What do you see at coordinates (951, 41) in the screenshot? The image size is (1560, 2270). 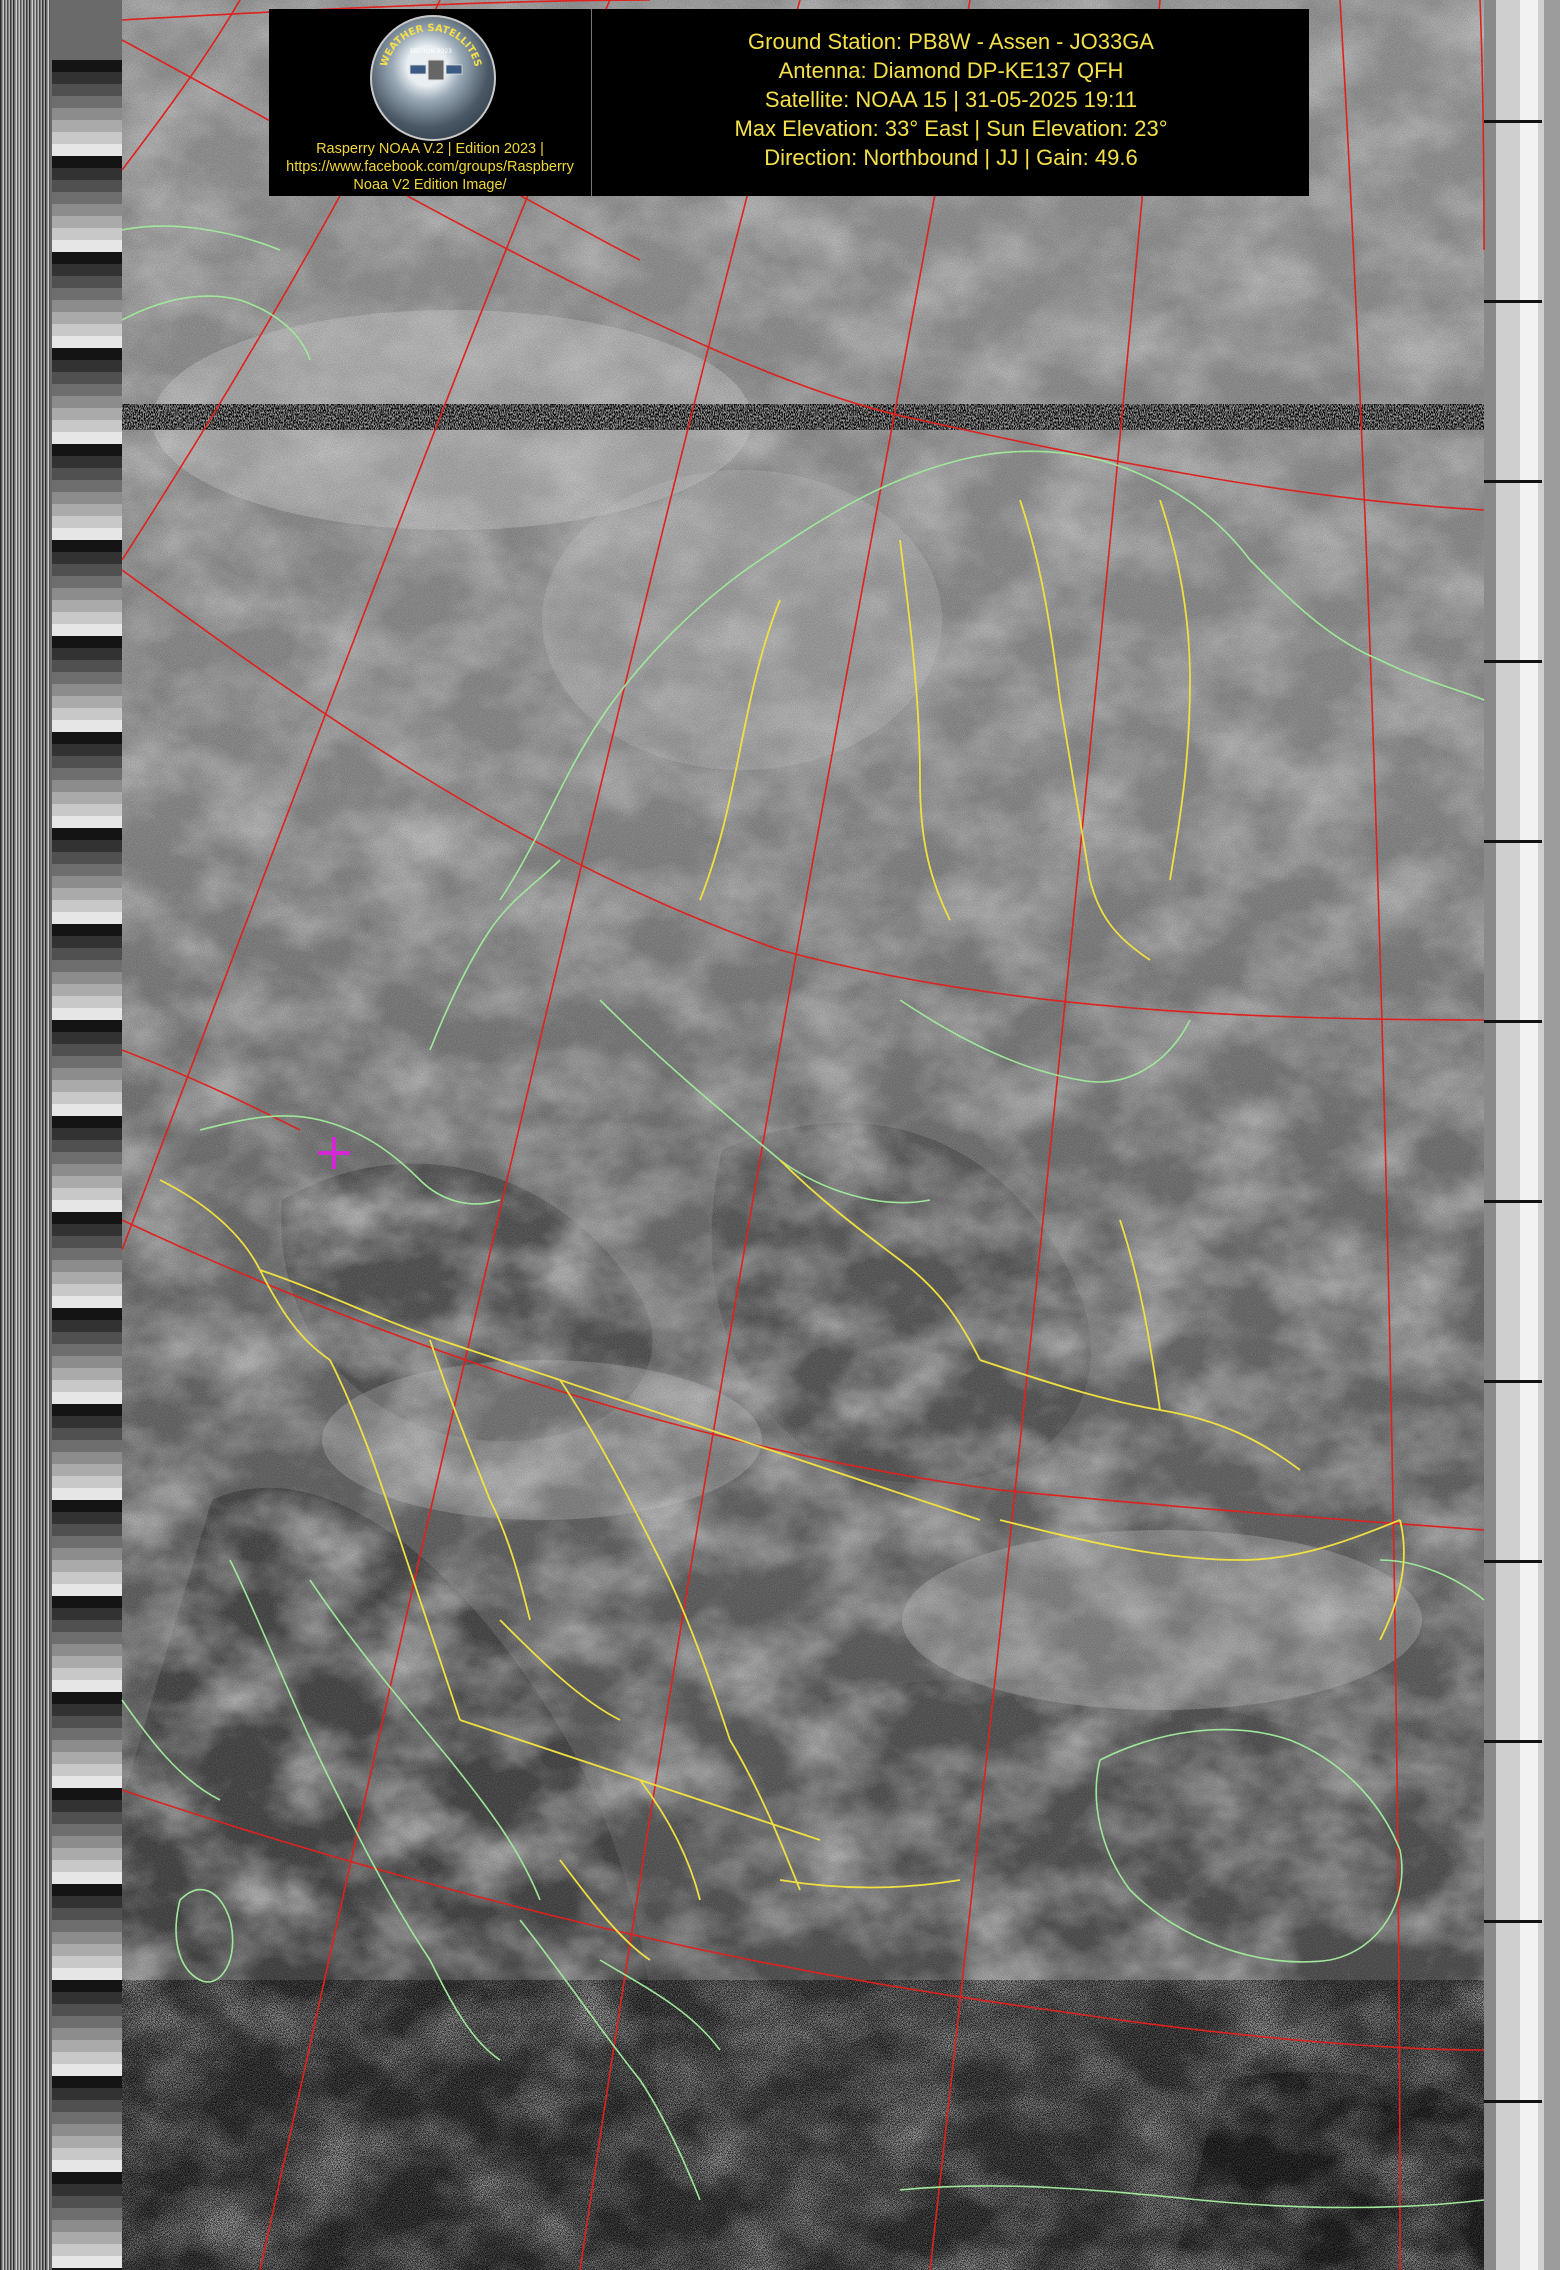 I see `station-line-ground: Ground Station: PB8W - Assen - JO33GA` at bounding box center [951, 41].